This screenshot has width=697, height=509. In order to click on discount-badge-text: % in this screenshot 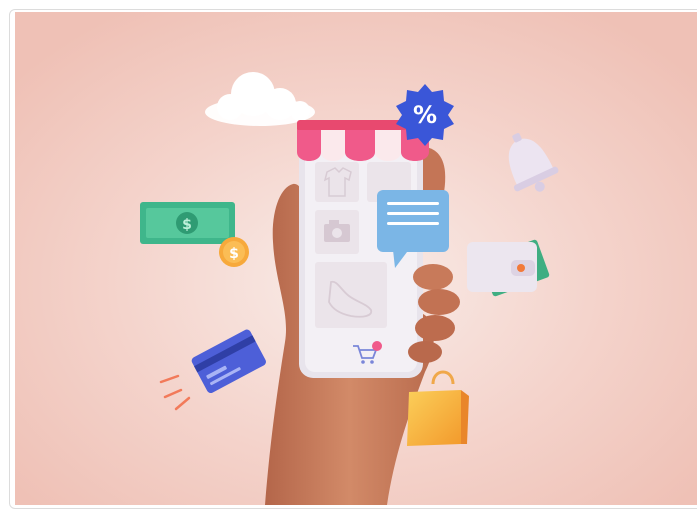, I will do `click(425, 115)`.